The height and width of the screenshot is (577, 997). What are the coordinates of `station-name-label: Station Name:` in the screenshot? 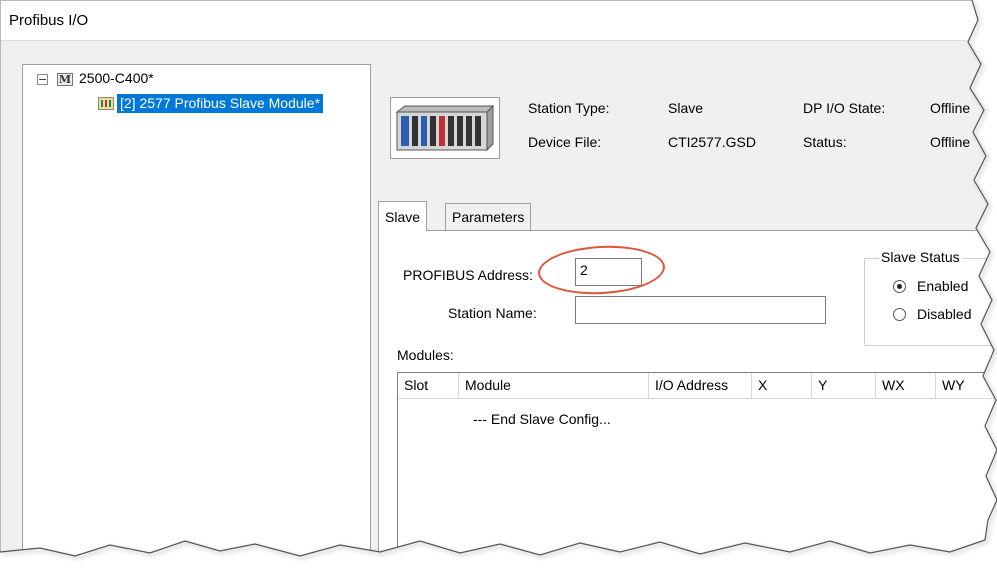 It's located at (492, 313).